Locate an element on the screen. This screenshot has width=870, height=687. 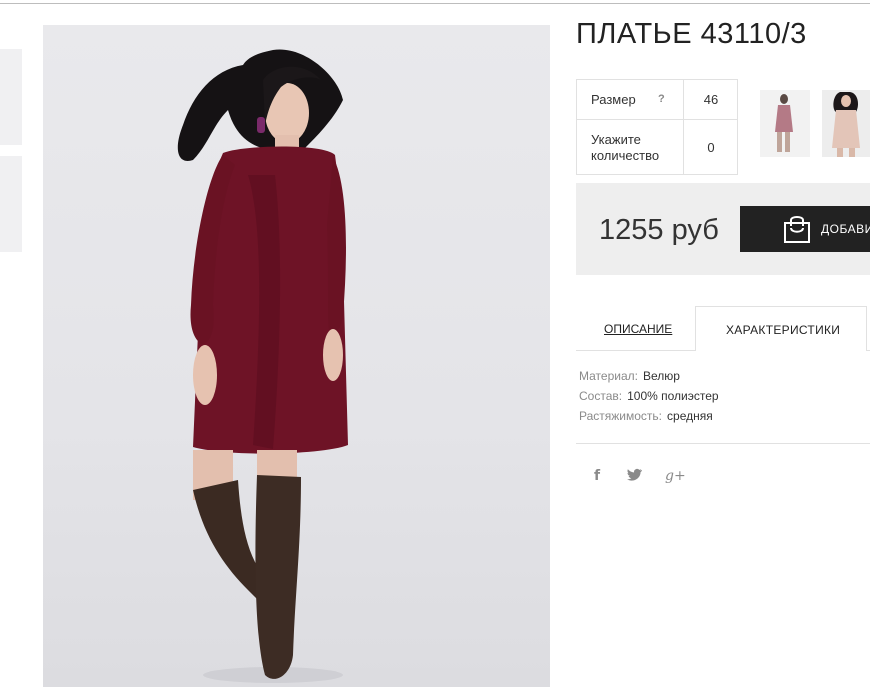
facebook-icon: f is located at coordinates (597, 476).